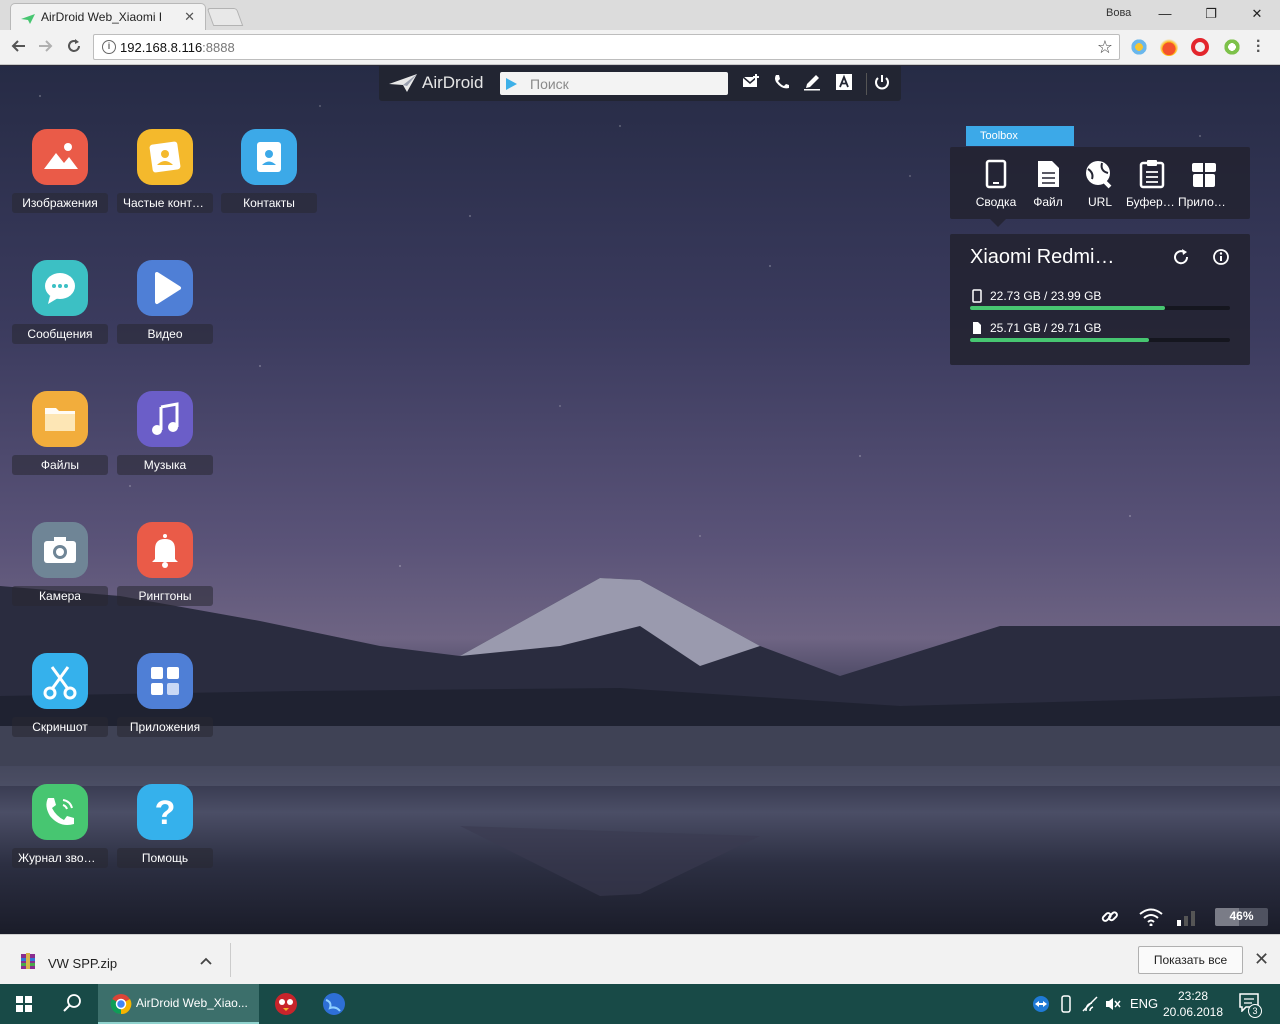 The width and height of the screenshot is (1280, 1024). I want to click on app-music: Музыка, so click(165, 446).